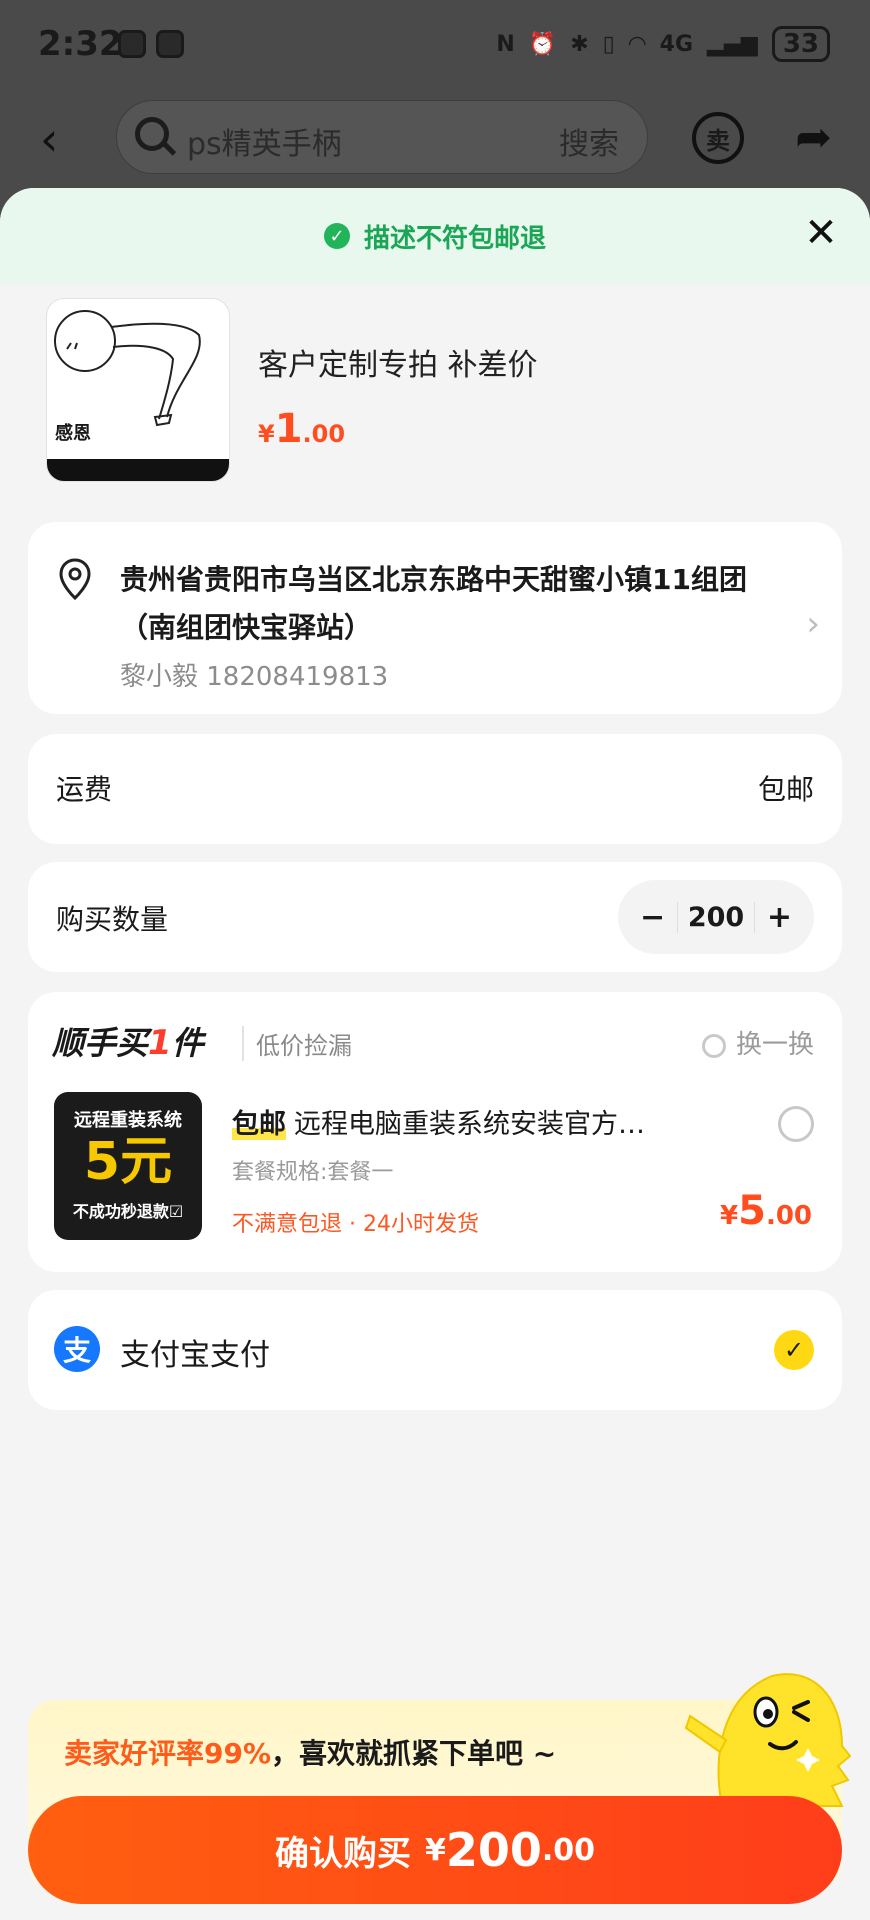 The height and width of the screenshot is (1920, 870). Describe the element at coordinates (132, 44) in the screenshot. I see `calendar-notification-icon` at that location.